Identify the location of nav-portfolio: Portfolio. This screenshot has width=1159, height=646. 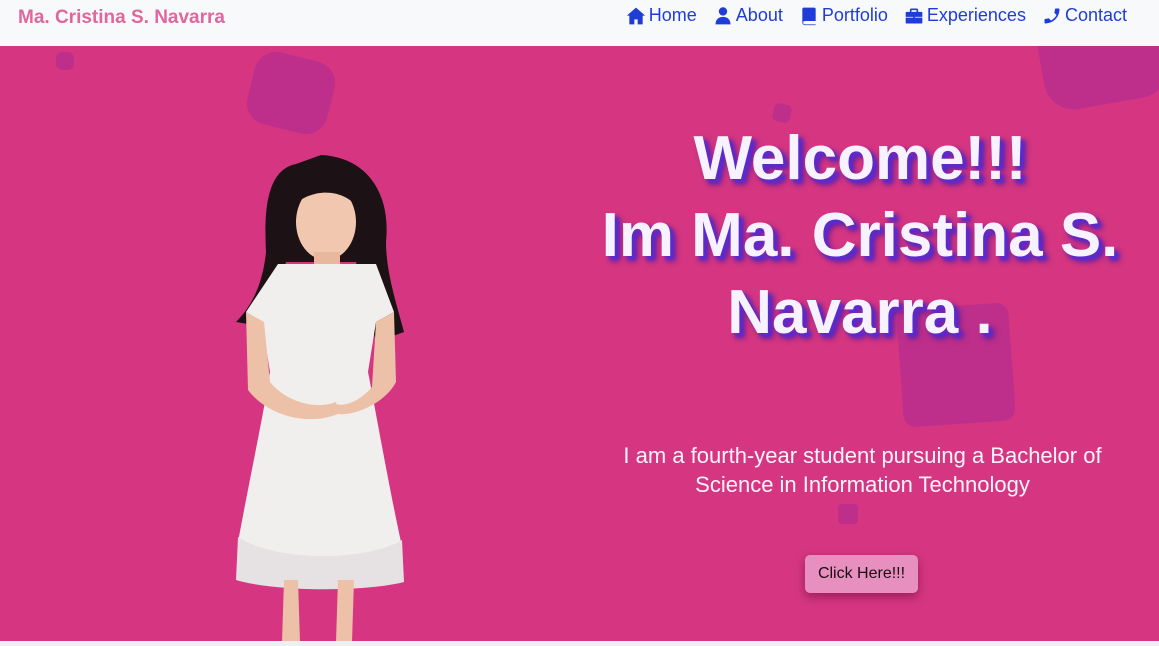
(843, 15).